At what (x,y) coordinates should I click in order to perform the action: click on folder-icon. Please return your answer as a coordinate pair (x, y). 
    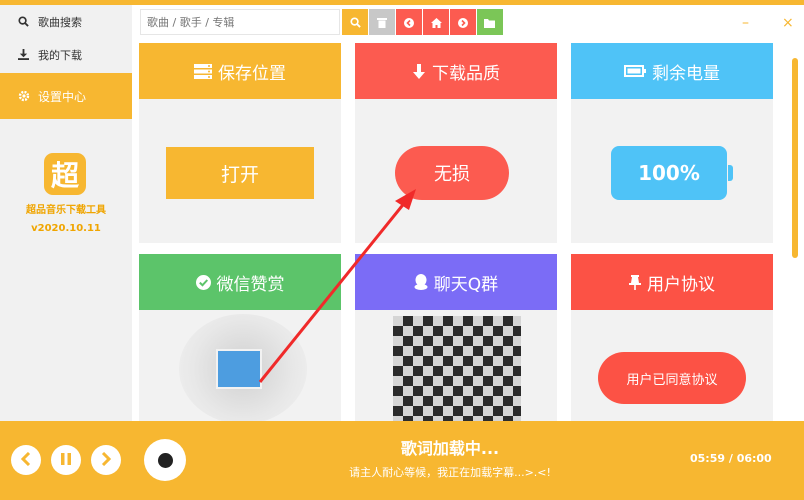
    Looking at the image, I should click on (490, 22).